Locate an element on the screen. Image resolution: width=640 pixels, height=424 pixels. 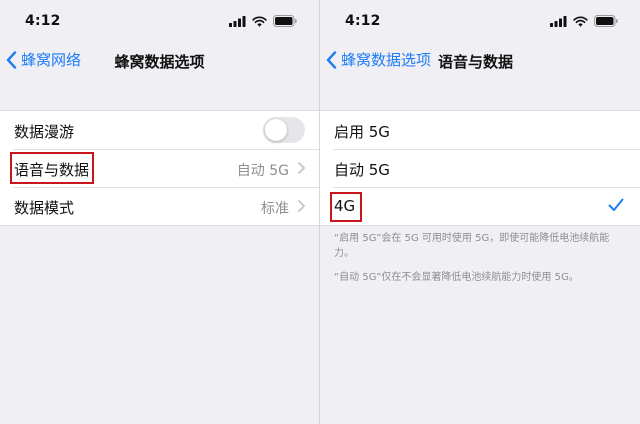
row-value: 自动 5G is located at coordinates (262, 171).